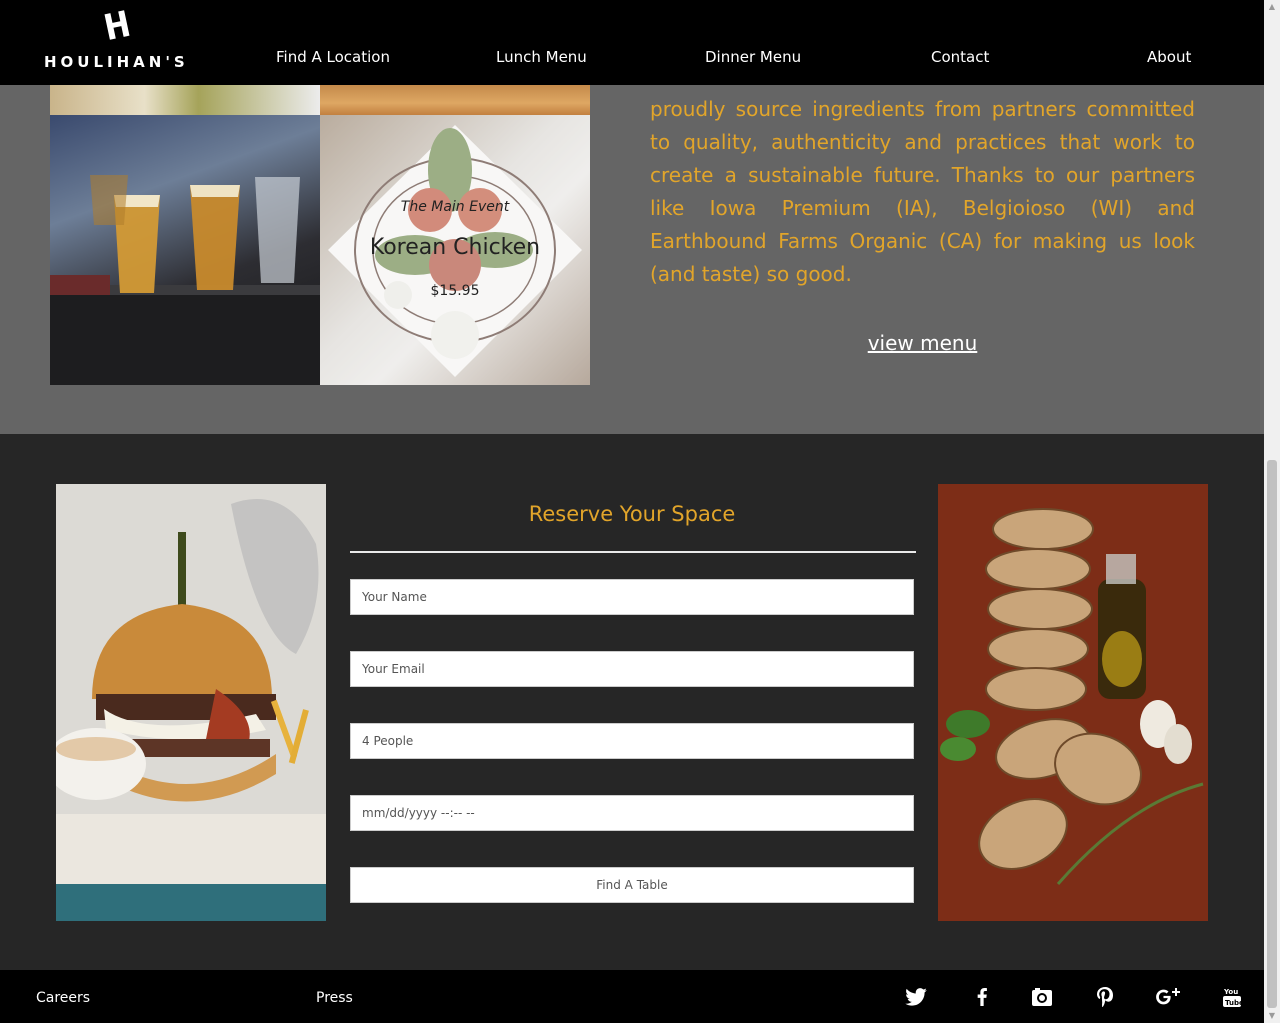  What do you see at coordinates (455, 291) in the screenshot?
I see `dish-price: $15.95` at bounding box center [455, 291].